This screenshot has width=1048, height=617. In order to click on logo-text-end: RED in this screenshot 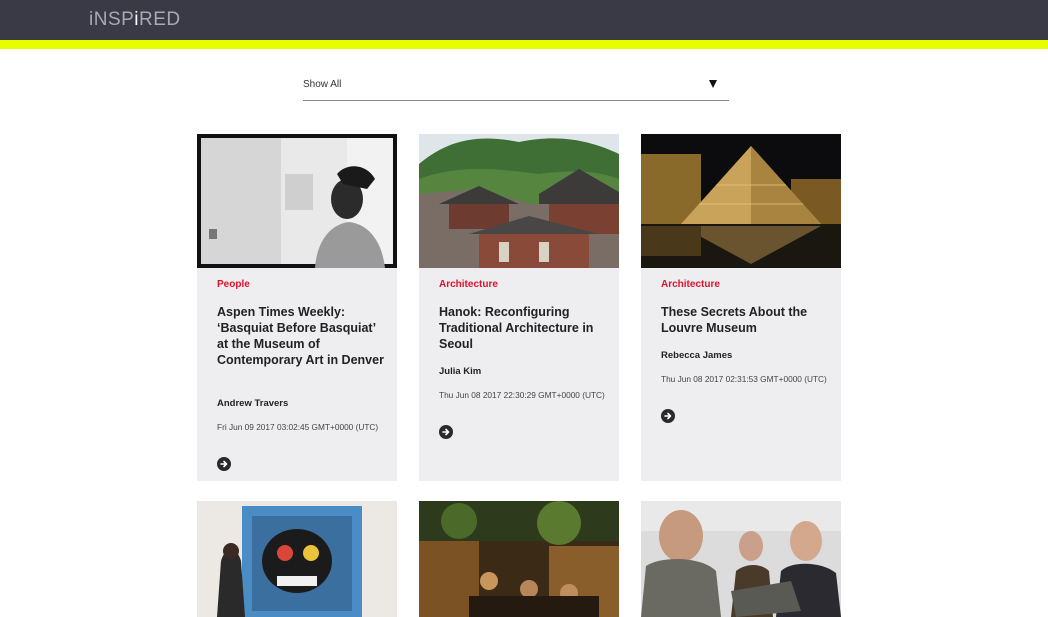, I will do `click(160, 19)`.